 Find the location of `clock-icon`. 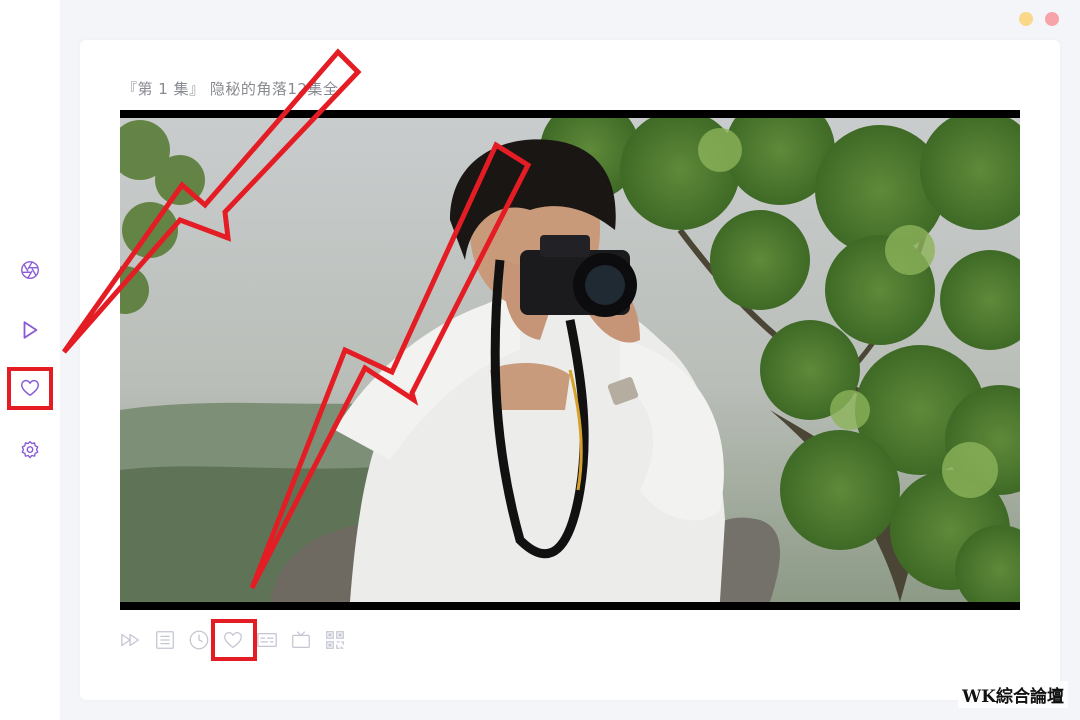

clock-icon is located at coordinates (199, 640).